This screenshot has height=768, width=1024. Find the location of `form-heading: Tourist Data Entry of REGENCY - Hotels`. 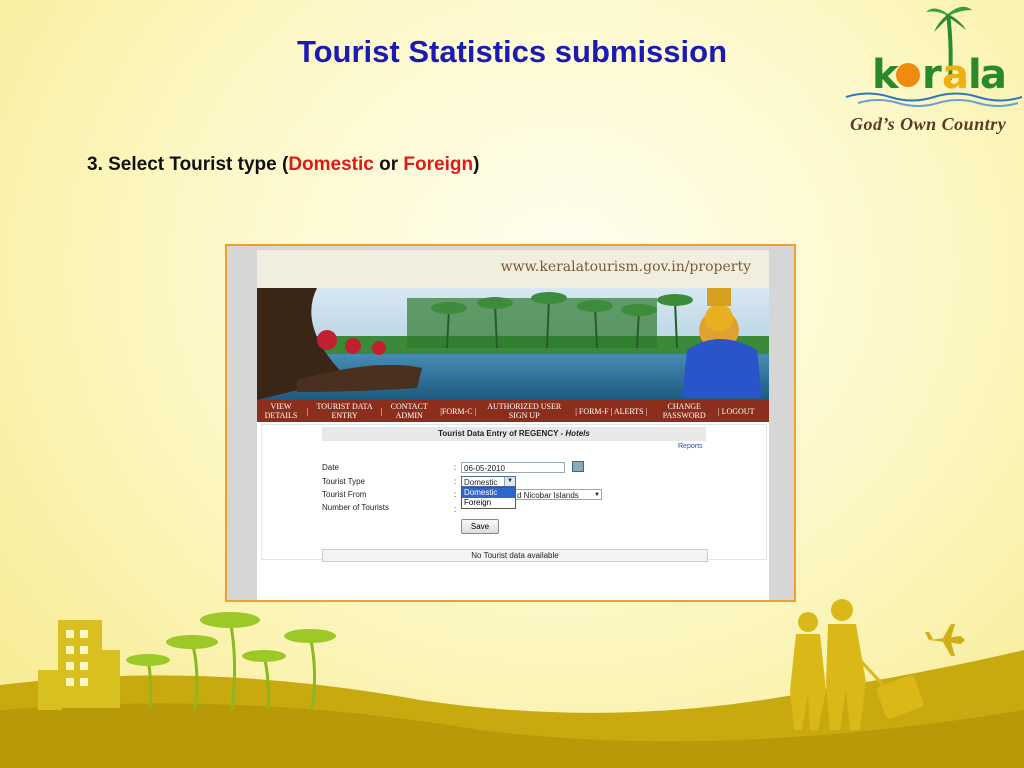

form-heading: Tourist Data Entry of REGENCY - Hotels is located at coordinates (514, 434).